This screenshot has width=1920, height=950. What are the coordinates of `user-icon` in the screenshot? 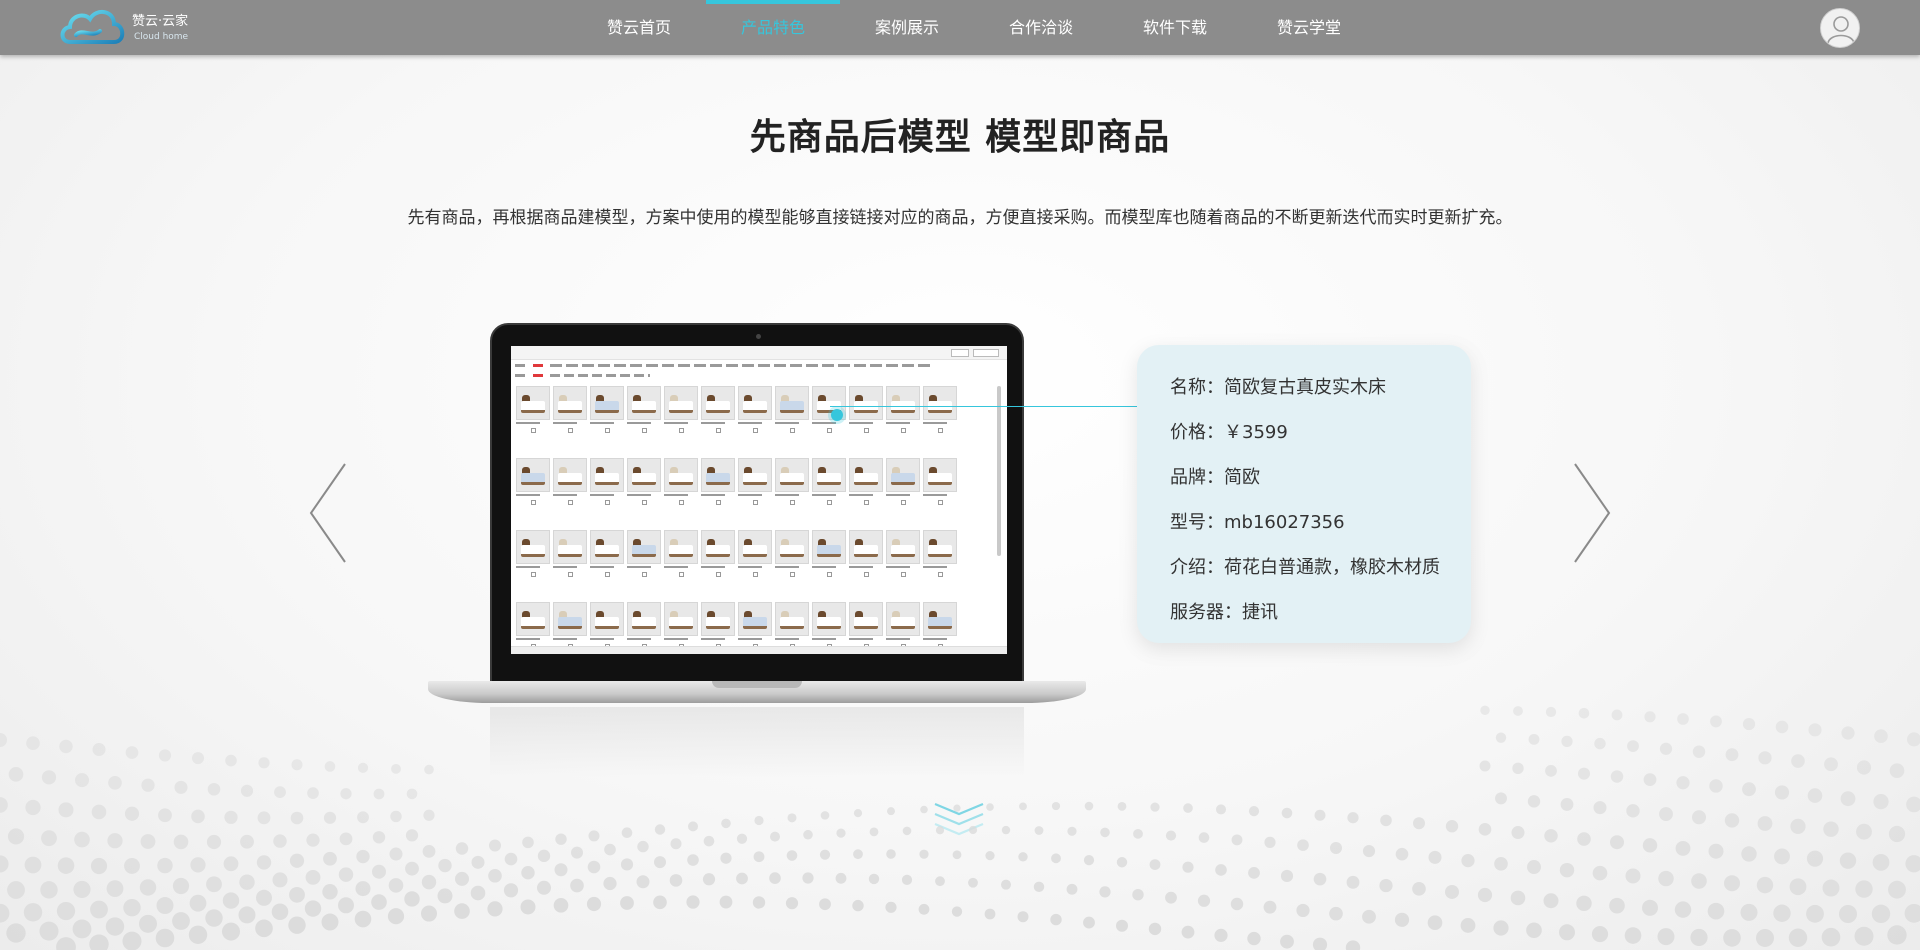 It's located at (1841, 30).